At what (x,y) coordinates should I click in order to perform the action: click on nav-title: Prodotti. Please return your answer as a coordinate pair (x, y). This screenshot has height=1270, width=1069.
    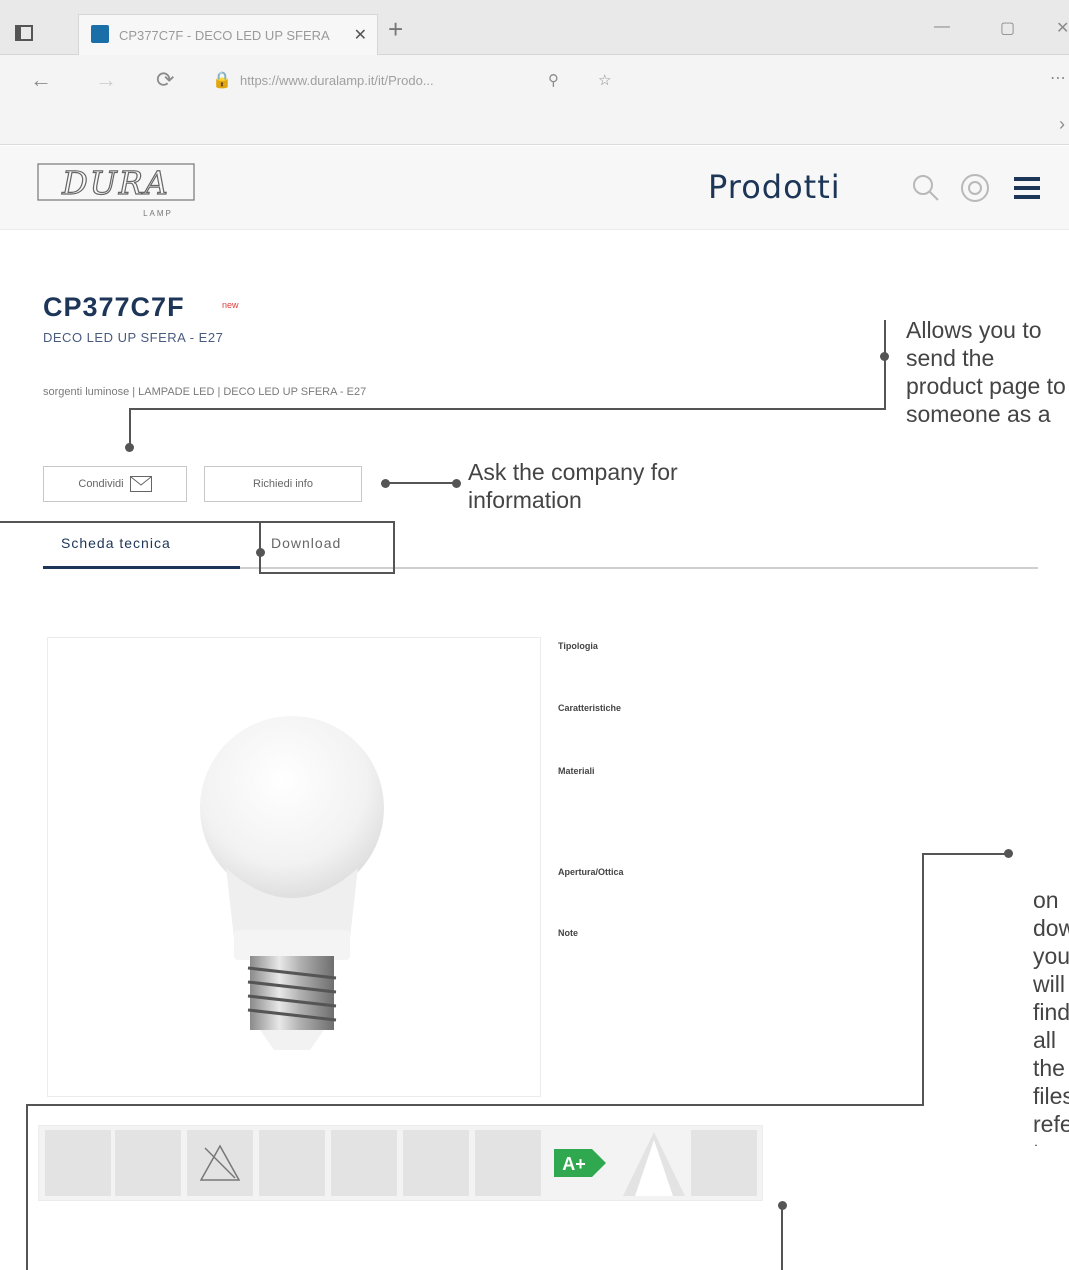
    Looking at the image, I should click on (774, 187).